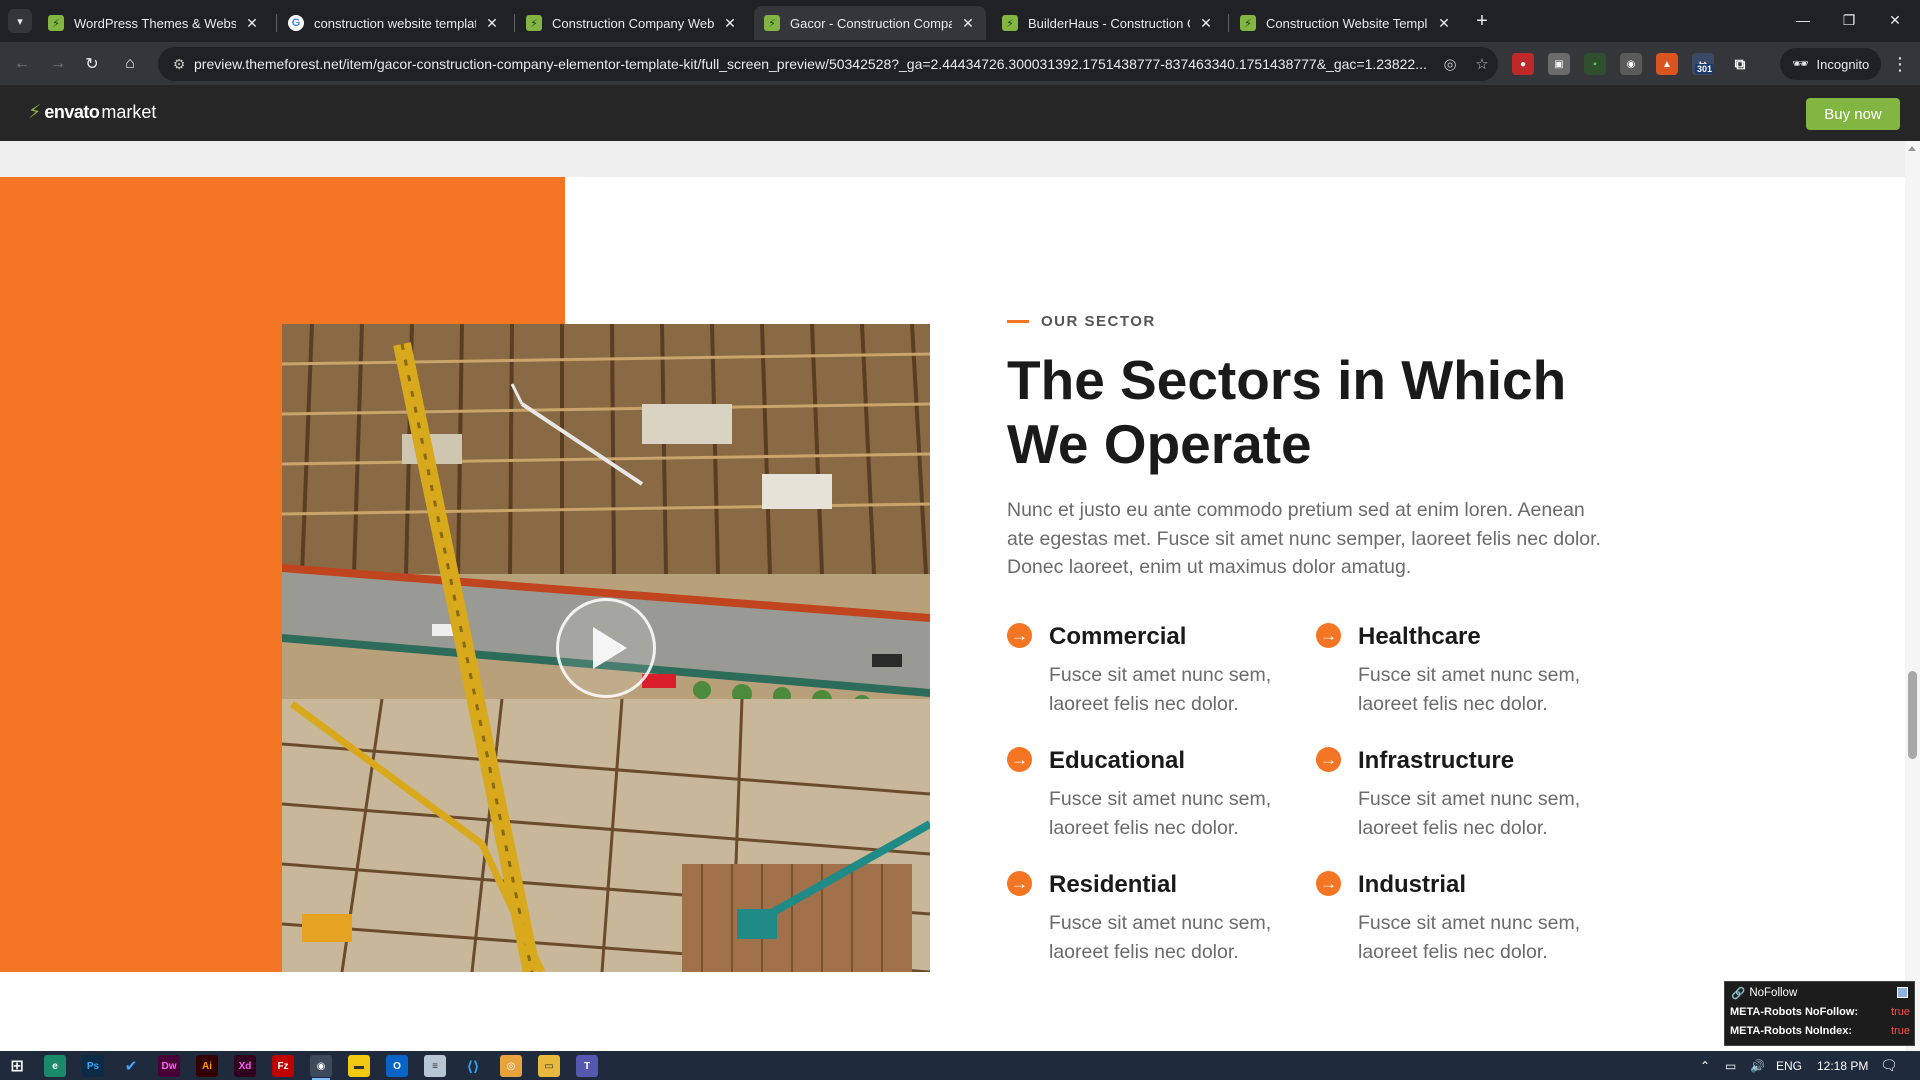  What do you see at coordinates (1789, 1065) in the screenshot?
I see `language-indicator: ENG` at bounding box center [1789, 1065].